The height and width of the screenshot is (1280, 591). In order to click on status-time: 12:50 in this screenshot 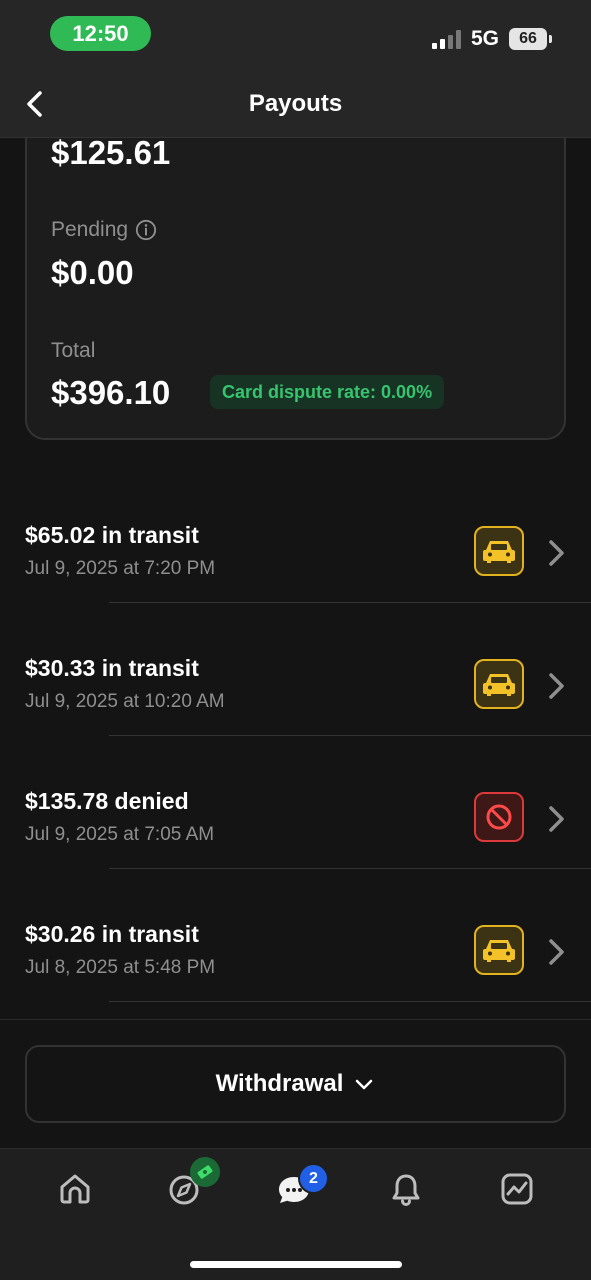, I will do `click(100, 33)`.